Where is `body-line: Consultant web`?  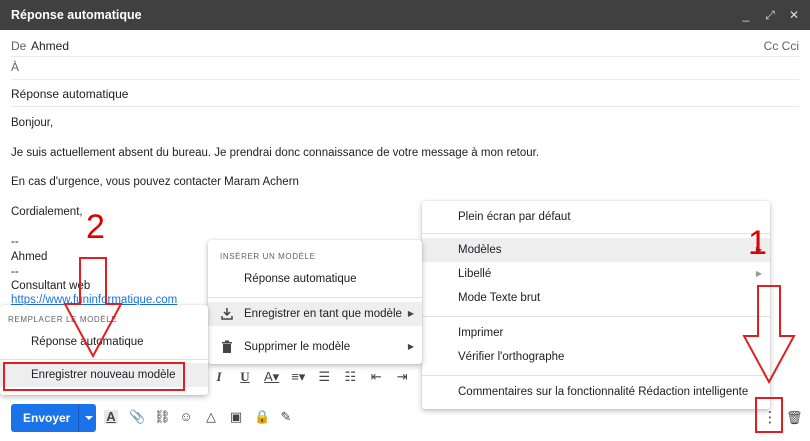 body-line: Consultant web is located at coordinates (51, 286).